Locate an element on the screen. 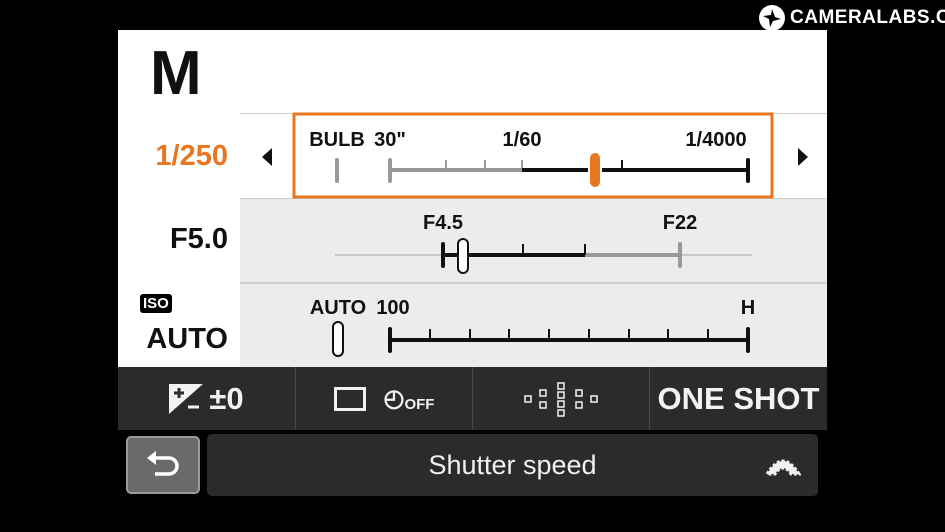 This screenshot has width=945, height=532. exposure-comp-icon is located at coordinates (186, 398).